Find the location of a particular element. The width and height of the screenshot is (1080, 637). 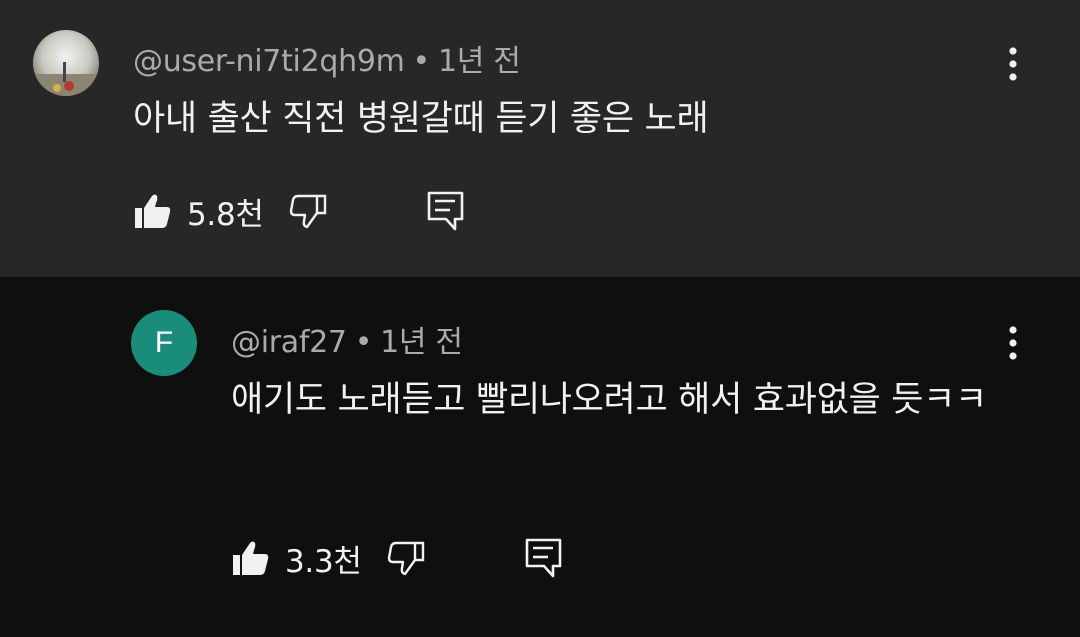

comment-text: 아내 출산 직전 병원갈때 듣기 좋은 노래 is located at coordinates (421, 119).